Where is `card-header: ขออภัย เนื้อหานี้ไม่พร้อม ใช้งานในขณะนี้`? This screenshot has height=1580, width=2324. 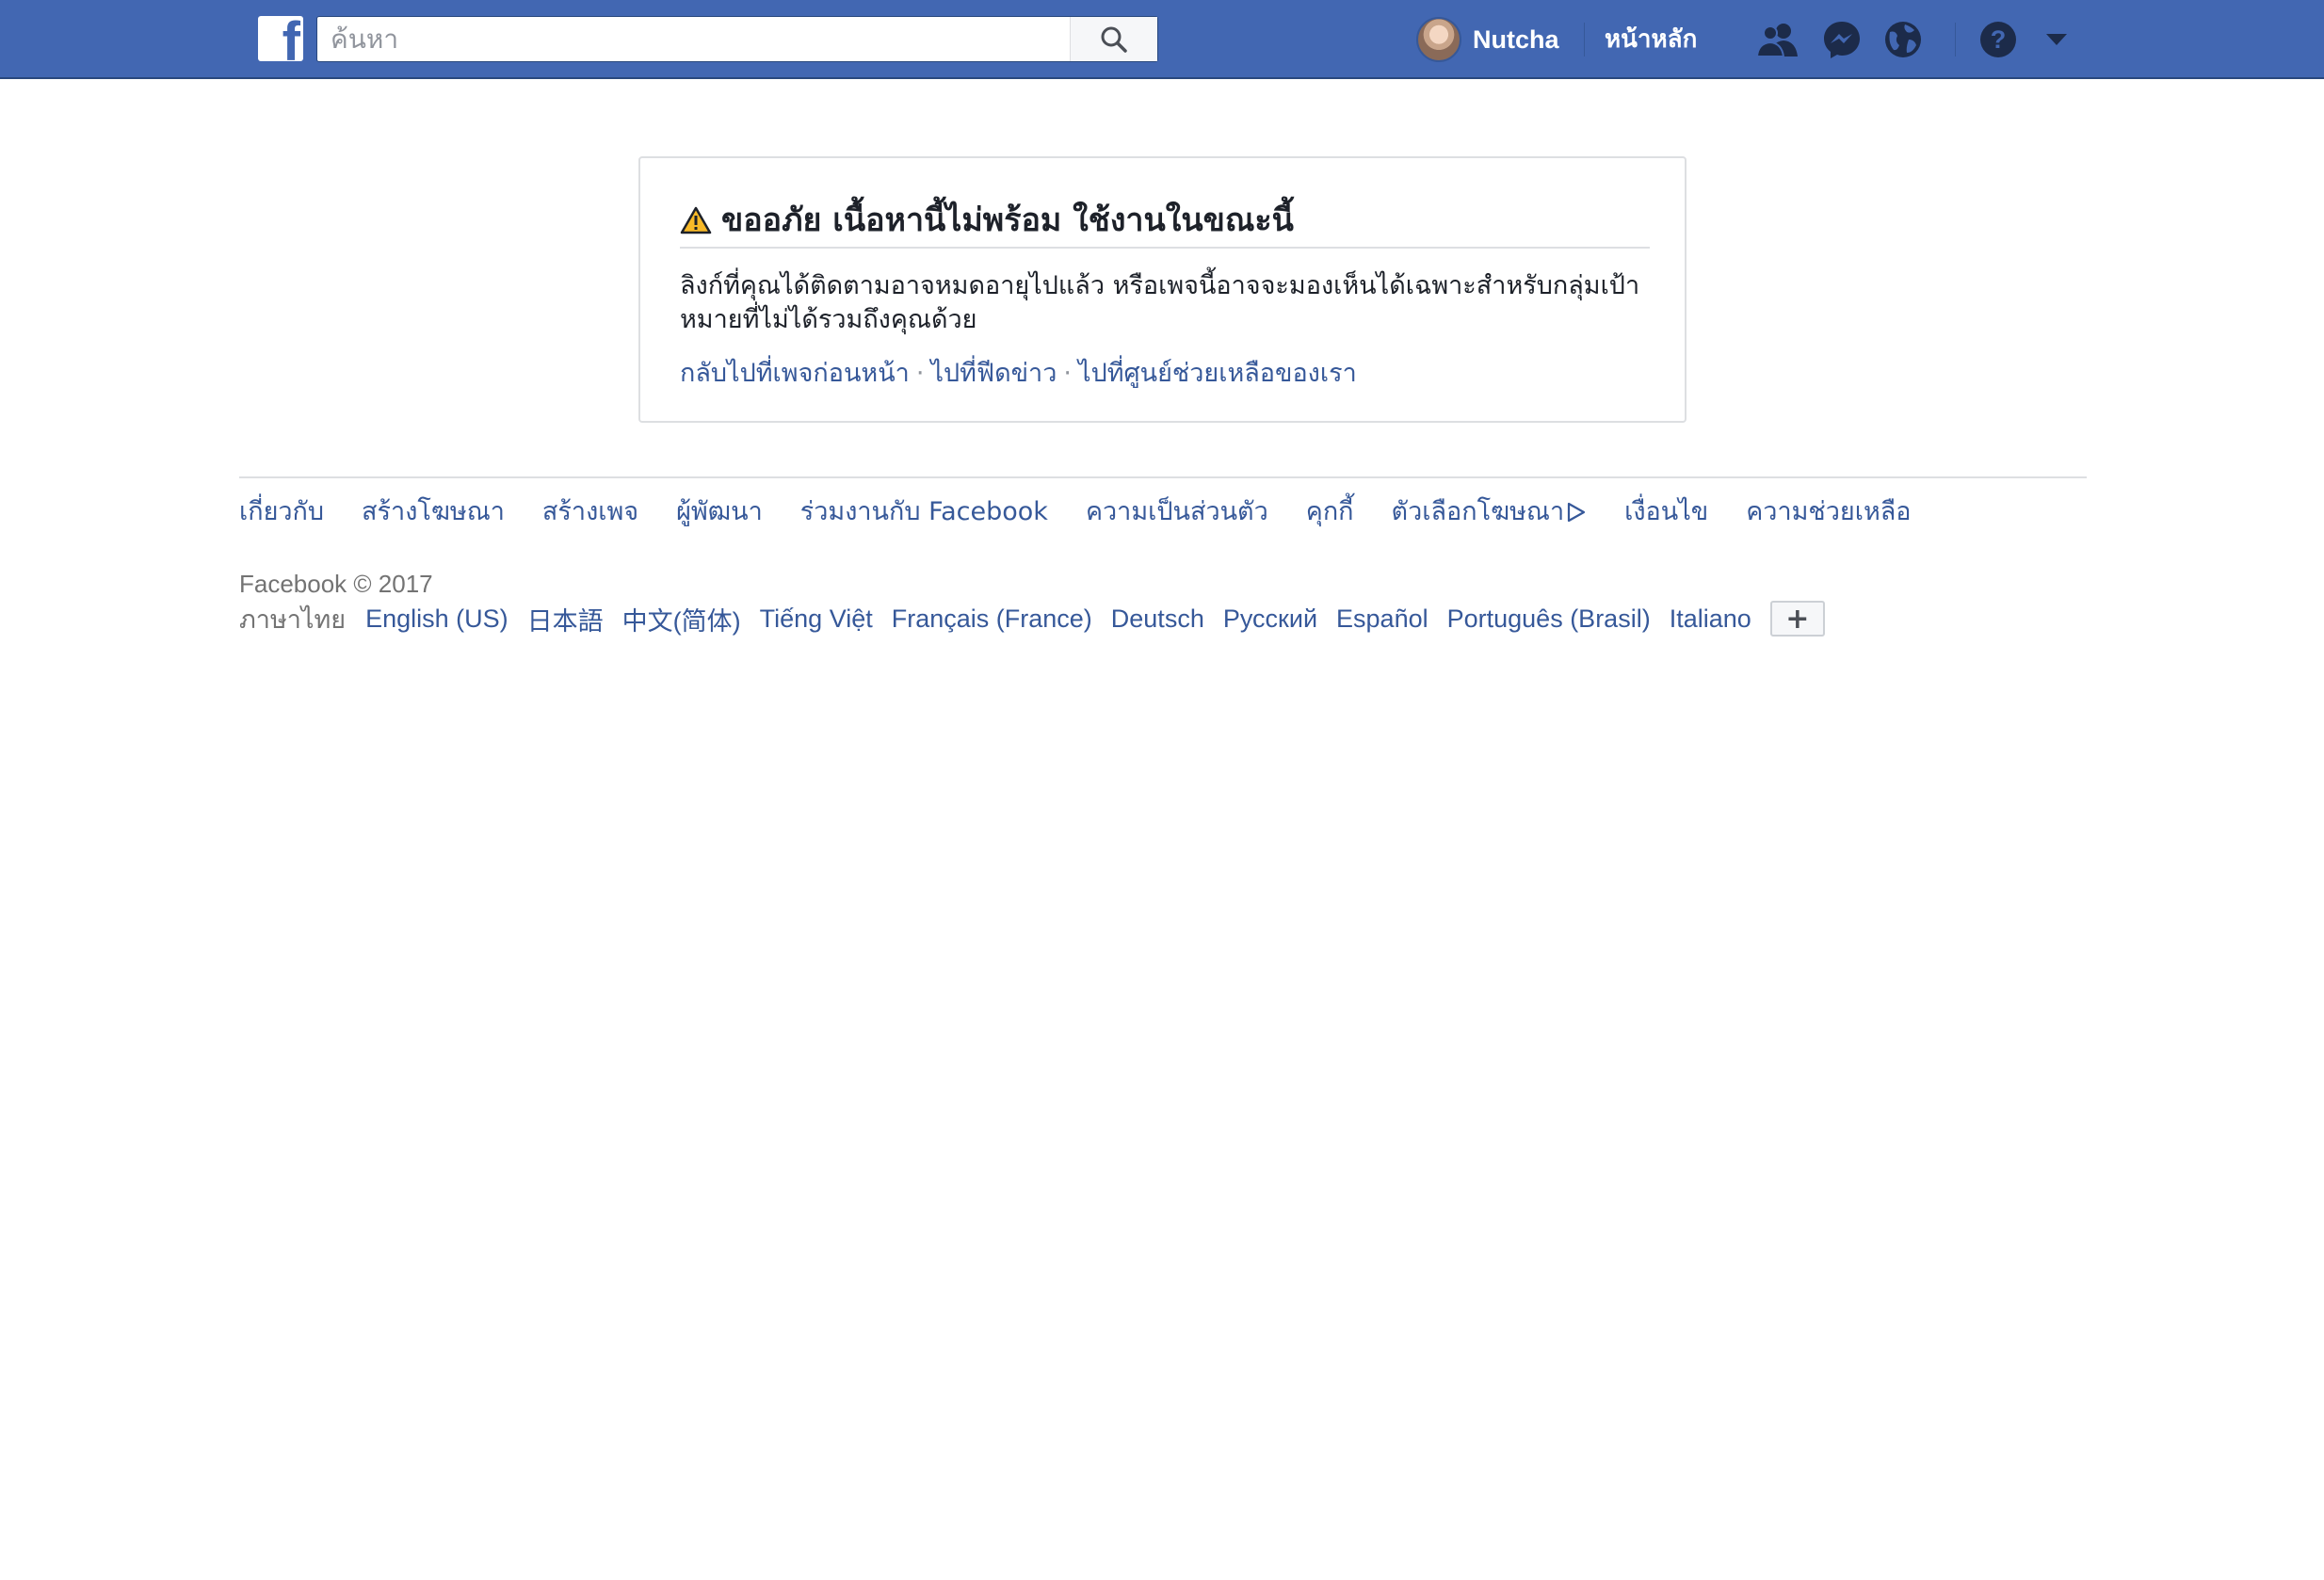
card-header: ขออภัย เนื้อหานี้ไม่พร้อม ใช้งานในขณะนี้ is located at coordinates (1165, 222).